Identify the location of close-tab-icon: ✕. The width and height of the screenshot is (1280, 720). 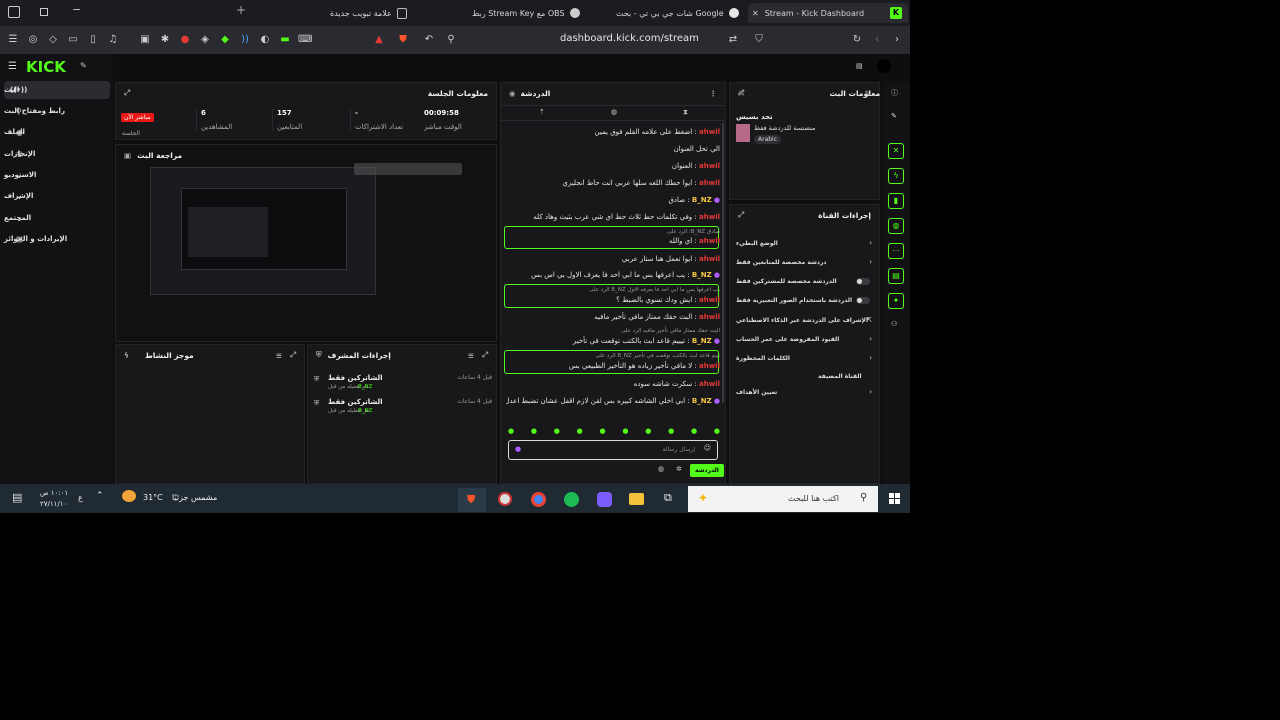
(755, 13).